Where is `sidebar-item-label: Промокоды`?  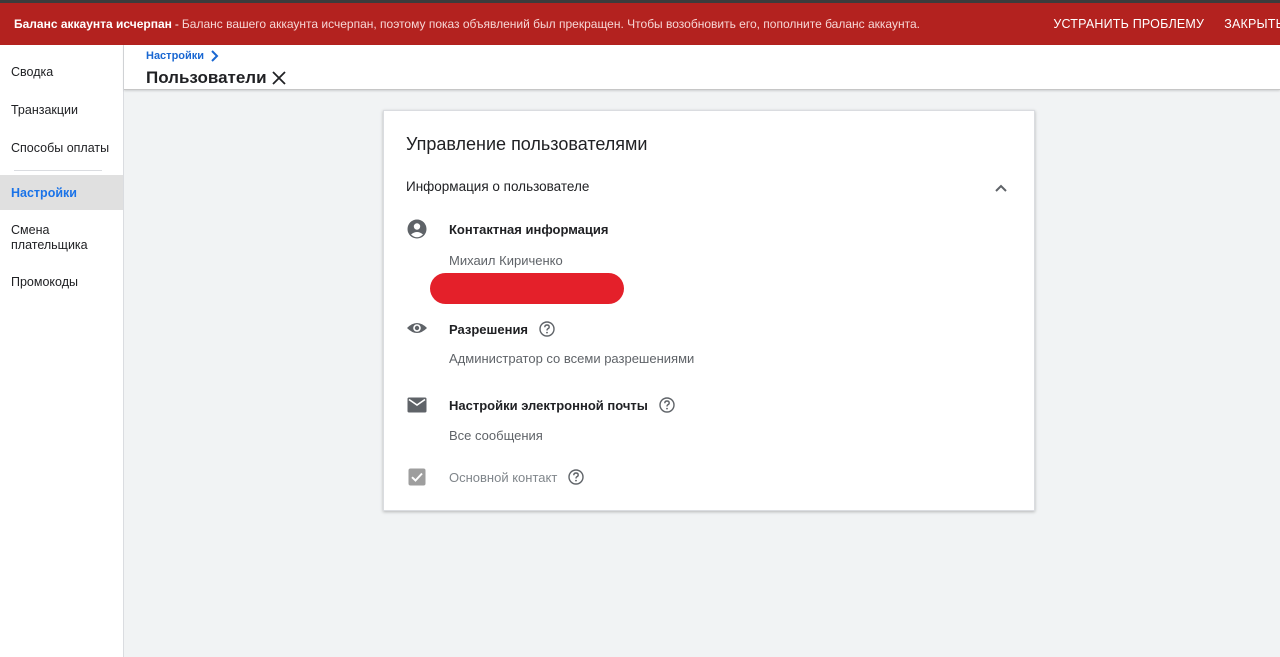 sidebar-item-label: Промокоды is located at coordinates (44, 282).